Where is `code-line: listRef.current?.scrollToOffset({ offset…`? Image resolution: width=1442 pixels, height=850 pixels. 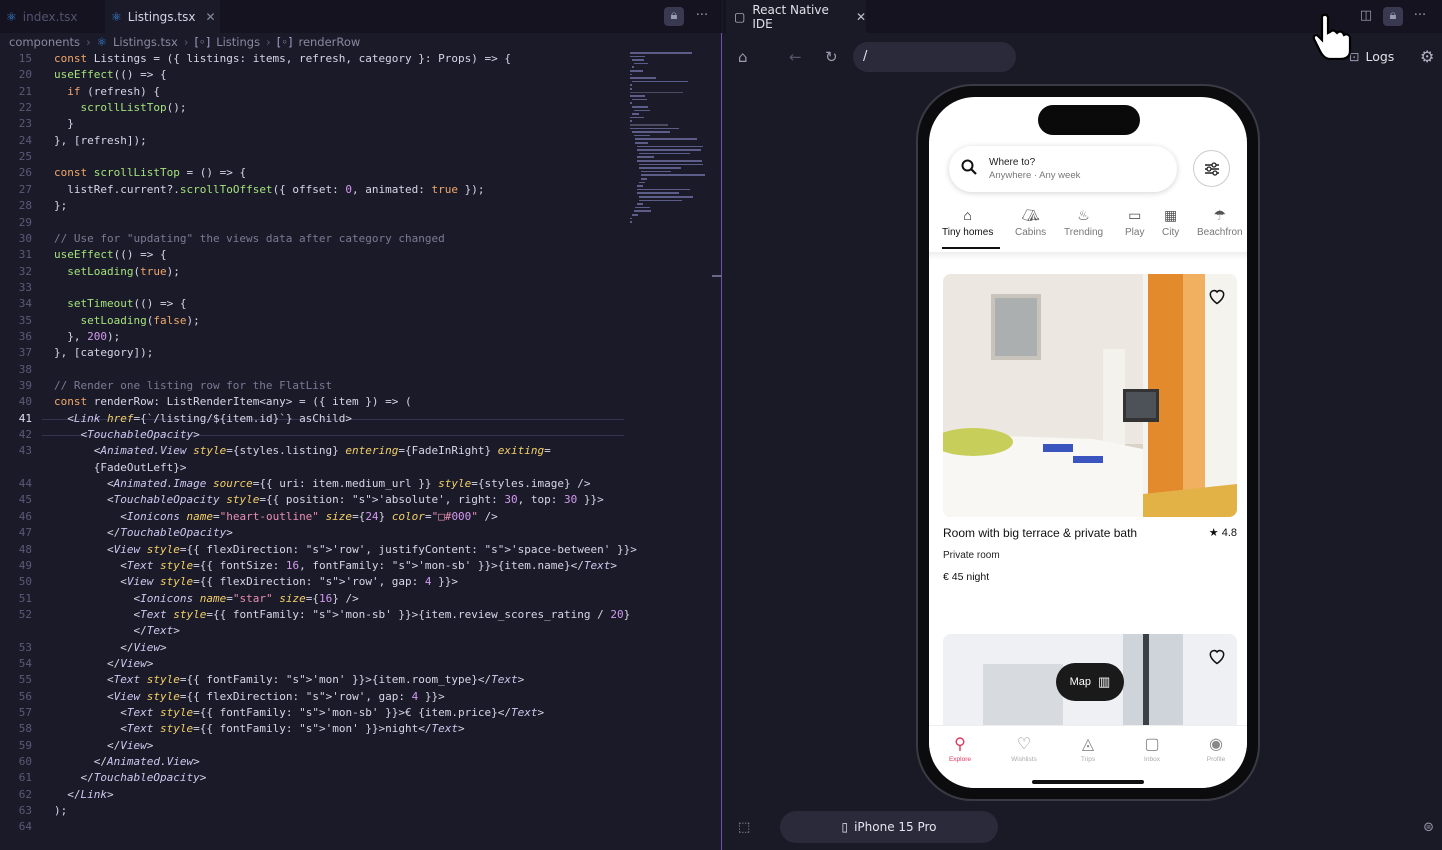 code-line: listRef.current?.scrollToOffset({ offset… is located at coordinates (269, 189).